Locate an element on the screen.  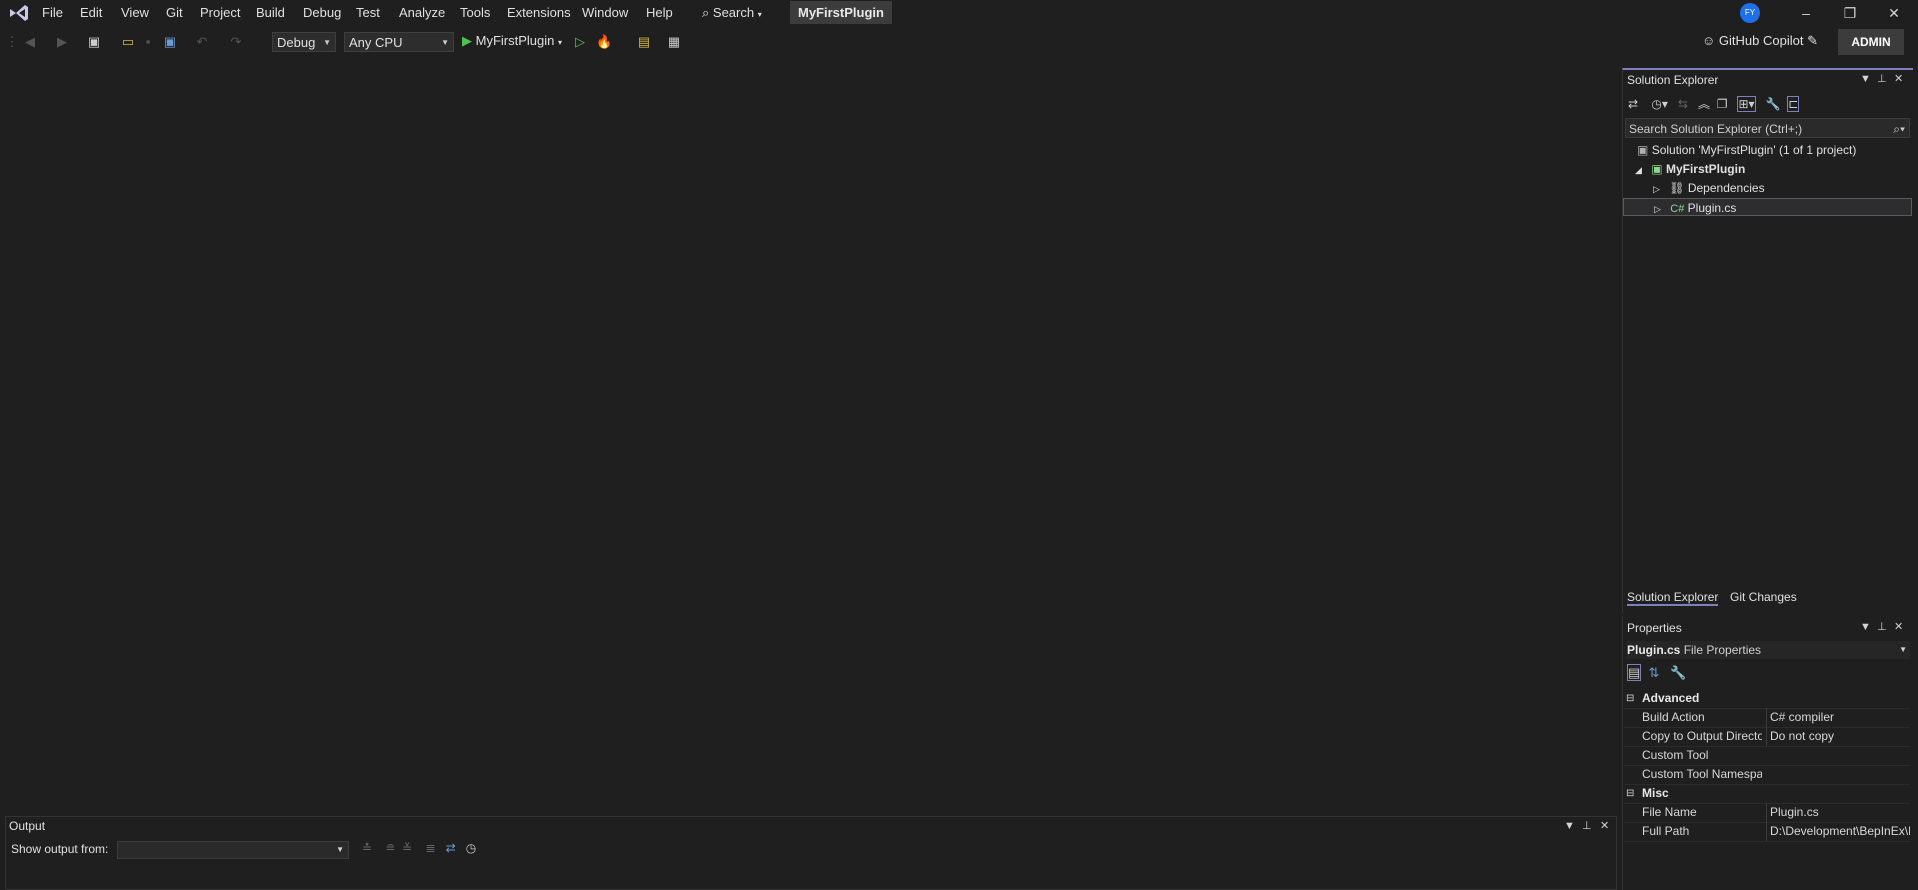
show-all-files-icon: ❐ is located at coordinates (1722, 104).